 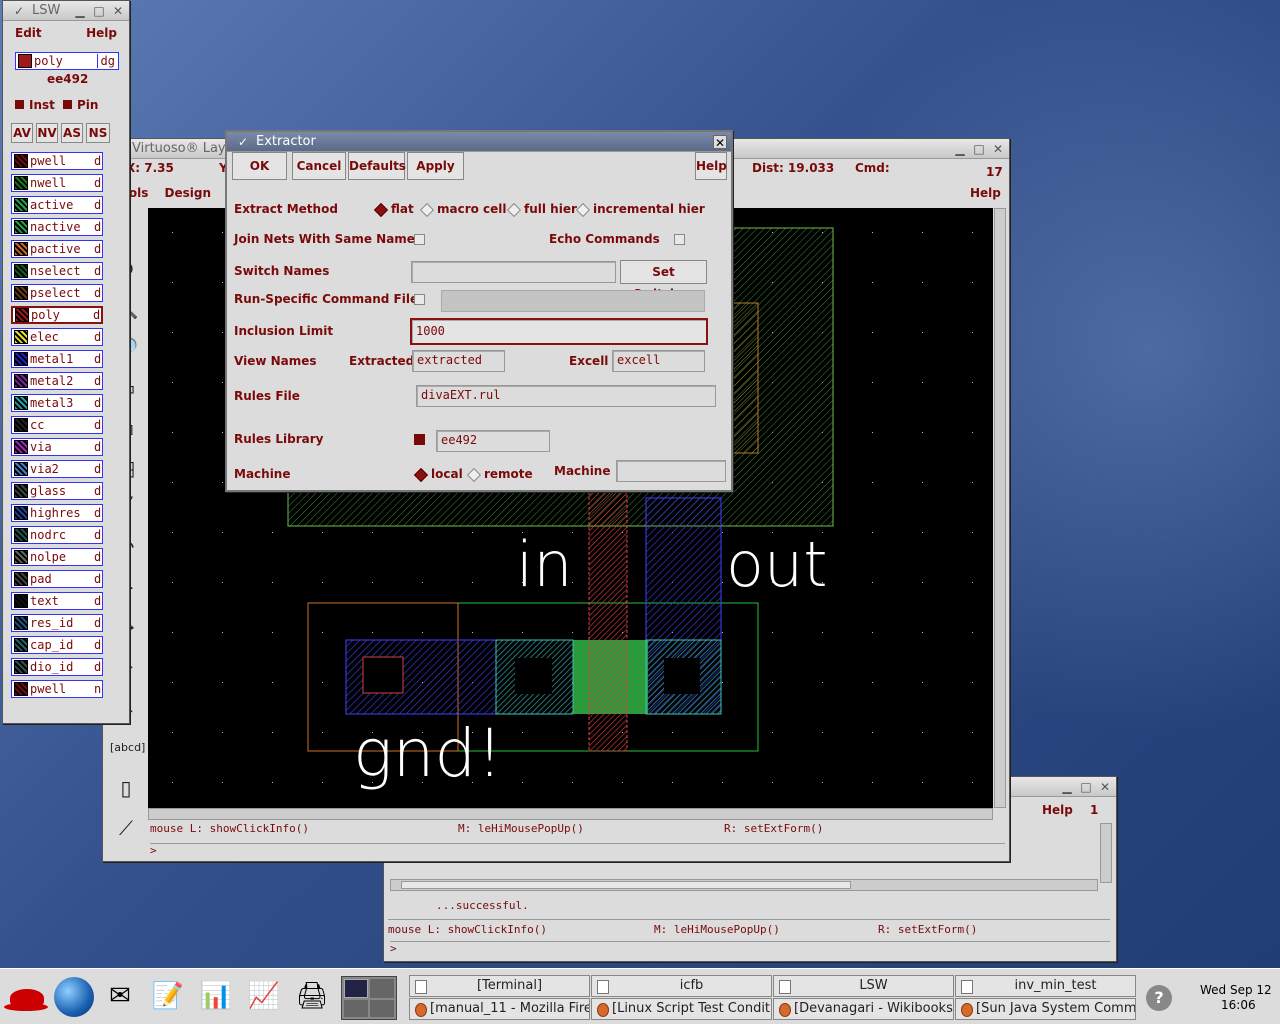 I want to click on writer-launcher-icon: 📝, so click(x=168, y=996).